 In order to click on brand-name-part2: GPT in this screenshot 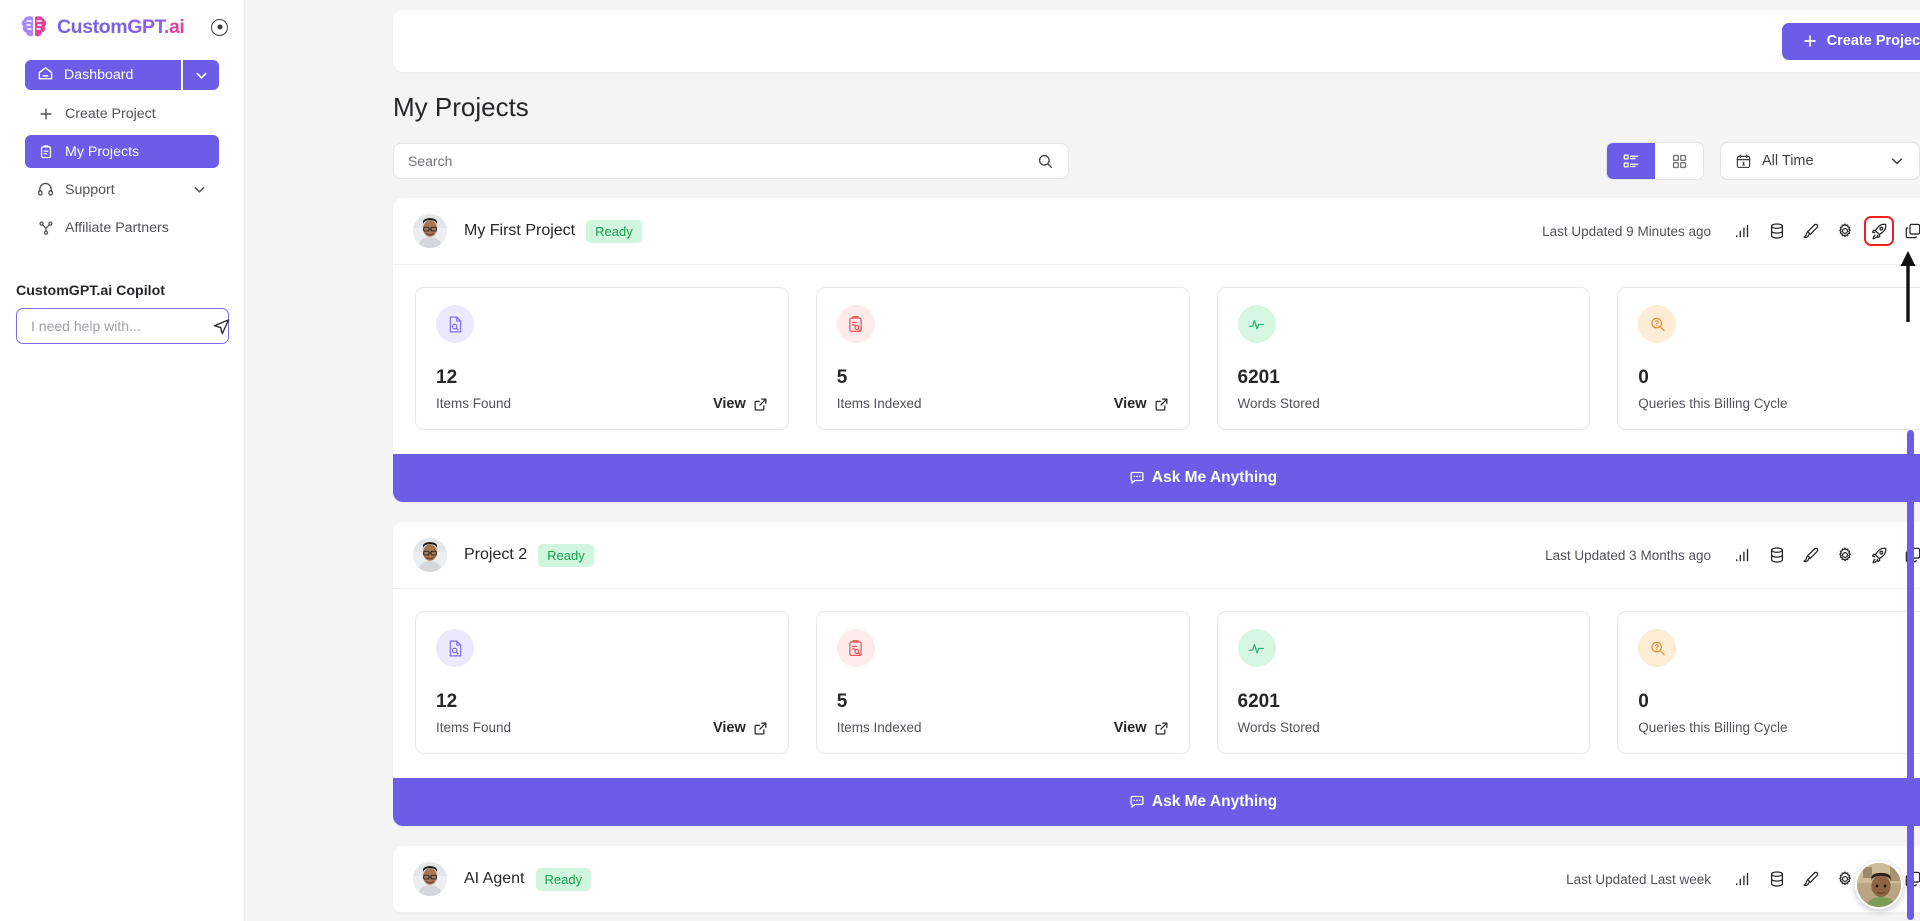, I will do `click(145, 26)`.